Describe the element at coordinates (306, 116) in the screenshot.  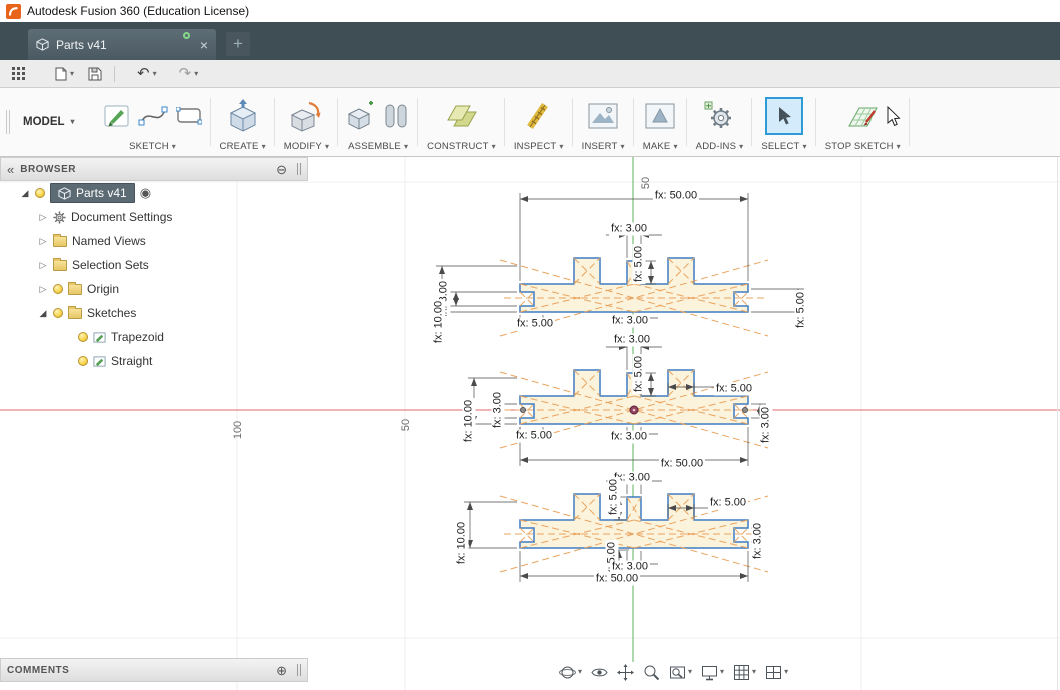
I see `modify-icon` at that location.